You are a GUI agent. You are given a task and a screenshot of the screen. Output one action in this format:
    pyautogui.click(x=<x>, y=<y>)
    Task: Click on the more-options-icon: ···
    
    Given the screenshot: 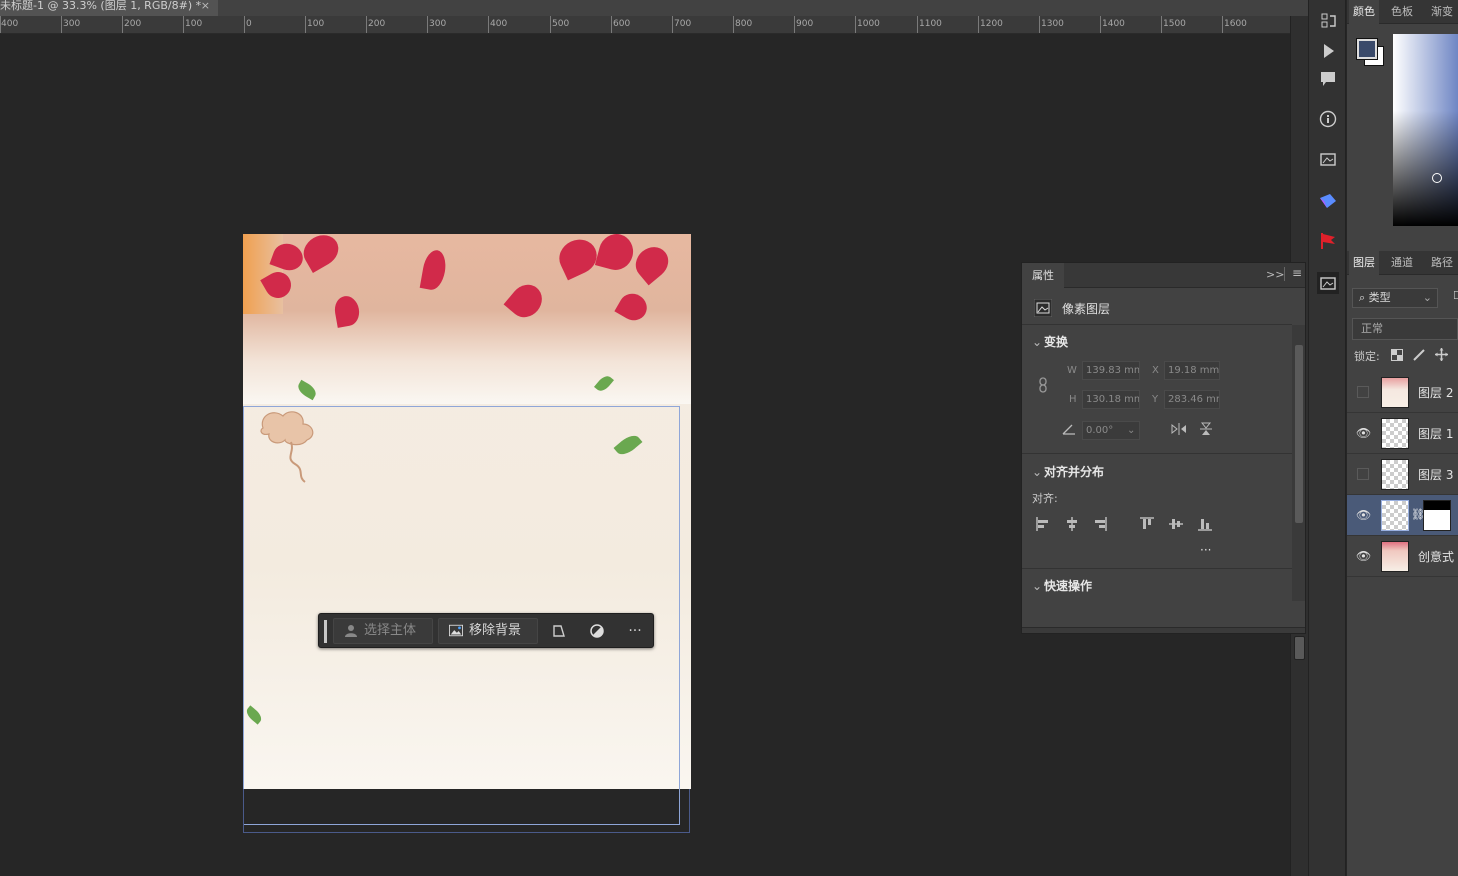 What is the action you would take?
    pyautogui.click(x=635, y=631)
    